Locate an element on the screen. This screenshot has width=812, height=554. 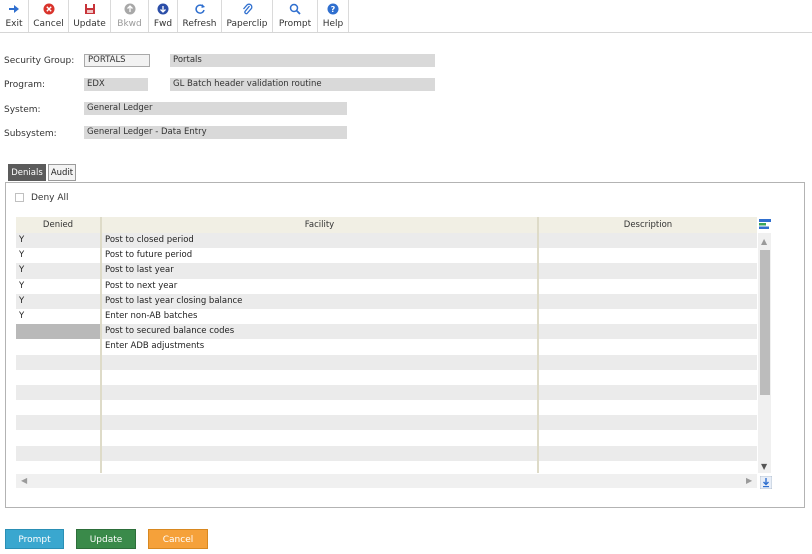
exit-arrow-icon is located at coordinates (14, 9).